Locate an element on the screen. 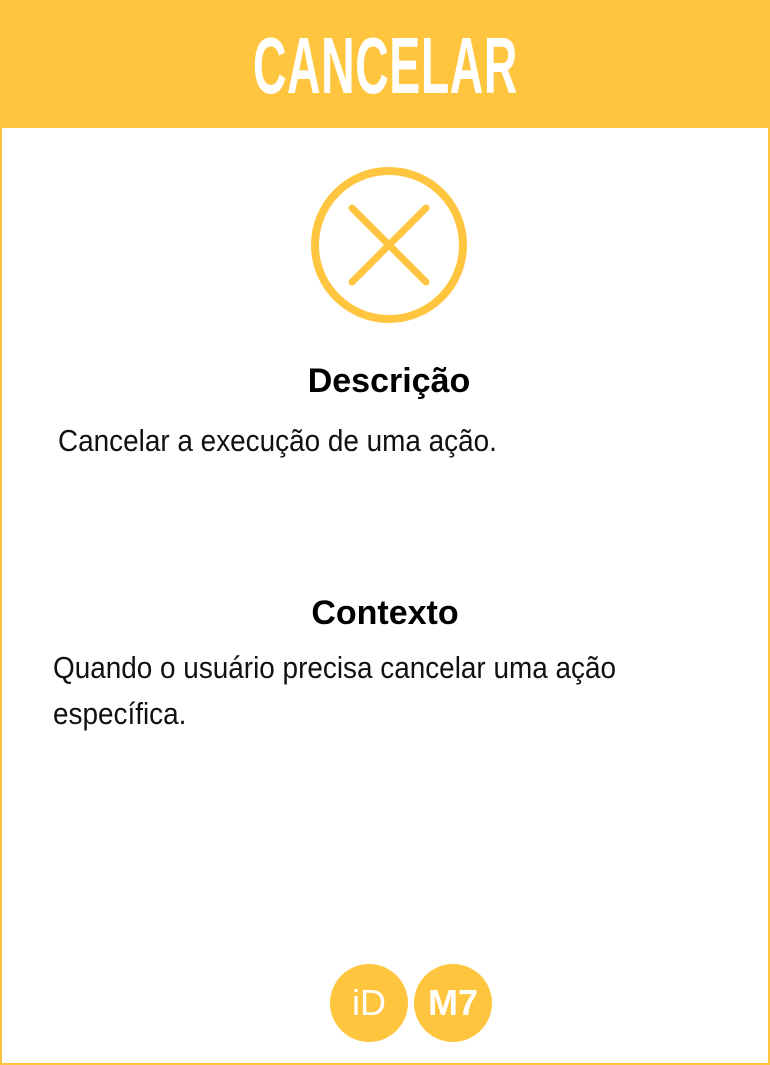 This screenshot has width=770, height=1065. card-title: CANCELAR is located at coordinates (385, 65).